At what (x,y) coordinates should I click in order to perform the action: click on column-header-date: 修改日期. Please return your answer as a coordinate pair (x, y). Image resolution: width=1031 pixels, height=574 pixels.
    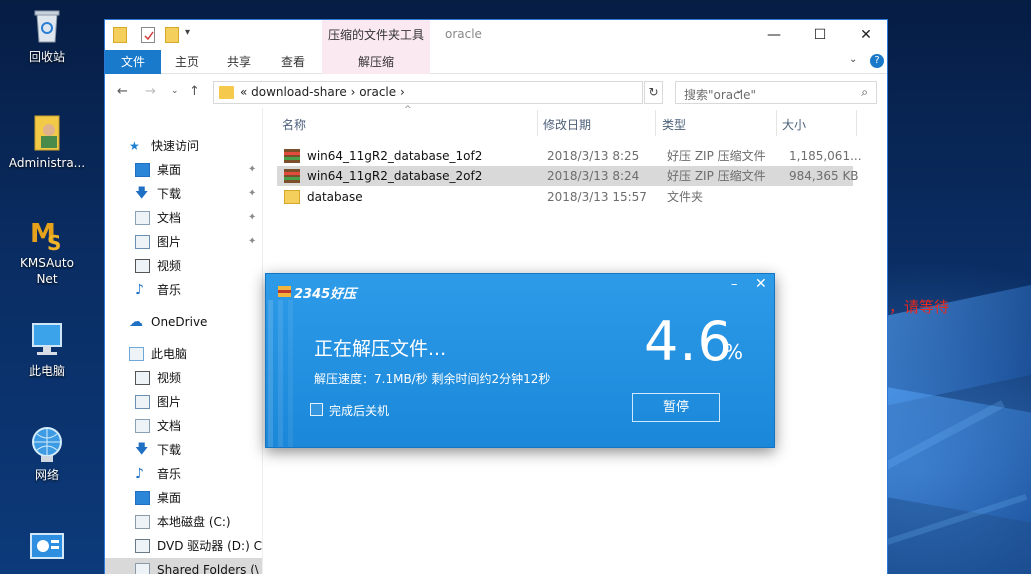
    Looking at the image, I should click on (567, 124).